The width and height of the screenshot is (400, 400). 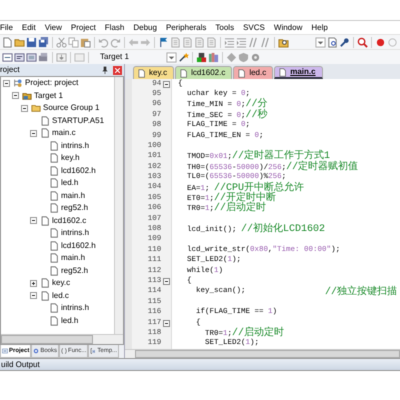 I want to click on flag-icon, so click(x=163, y=42).